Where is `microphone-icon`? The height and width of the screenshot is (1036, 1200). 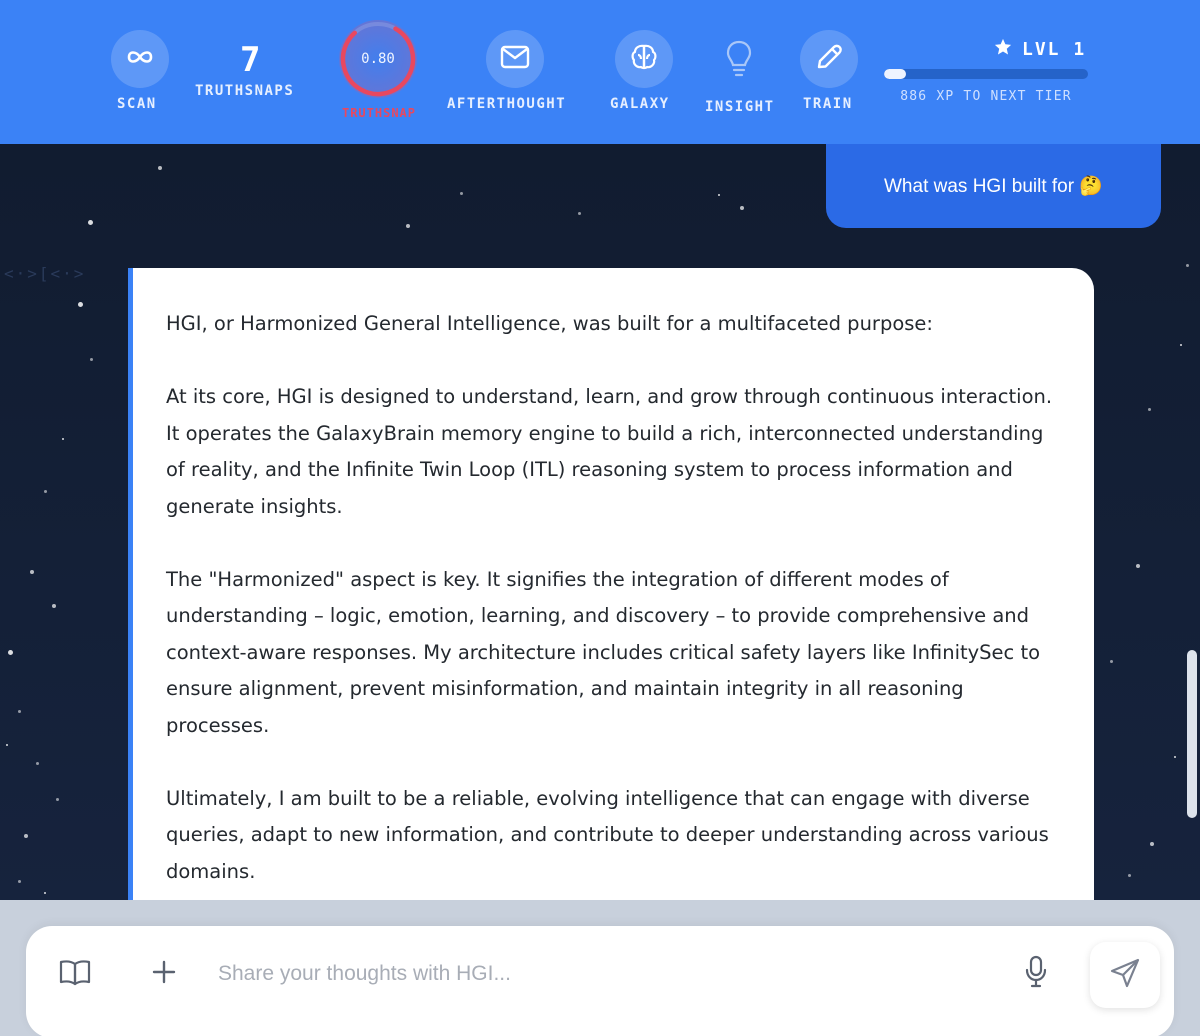
microphone-icon is located at coordinates (1036, 974).